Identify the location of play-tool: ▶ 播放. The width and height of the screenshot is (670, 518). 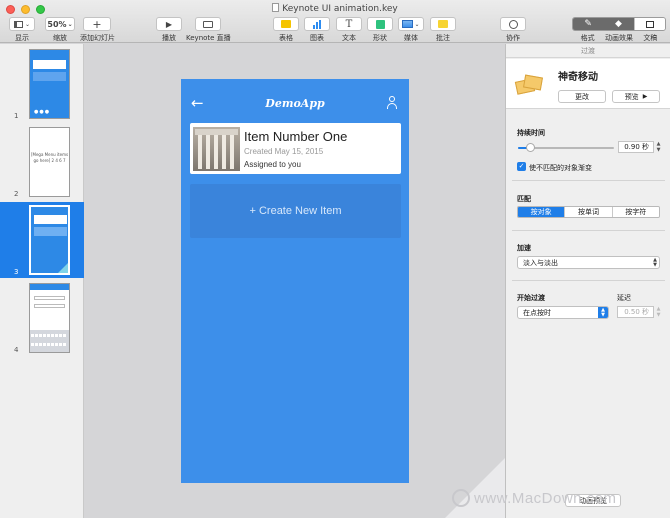
(169, 30).